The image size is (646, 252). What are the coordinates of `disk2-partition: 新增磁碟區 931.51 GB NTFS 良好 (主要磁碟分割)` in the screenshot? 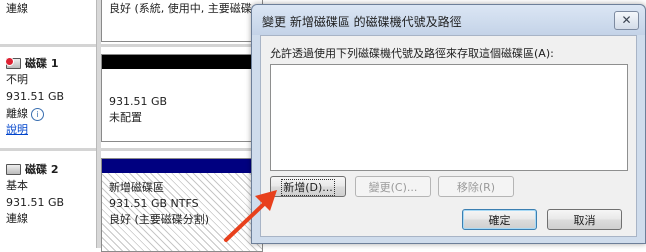 It's located at (182, 205).